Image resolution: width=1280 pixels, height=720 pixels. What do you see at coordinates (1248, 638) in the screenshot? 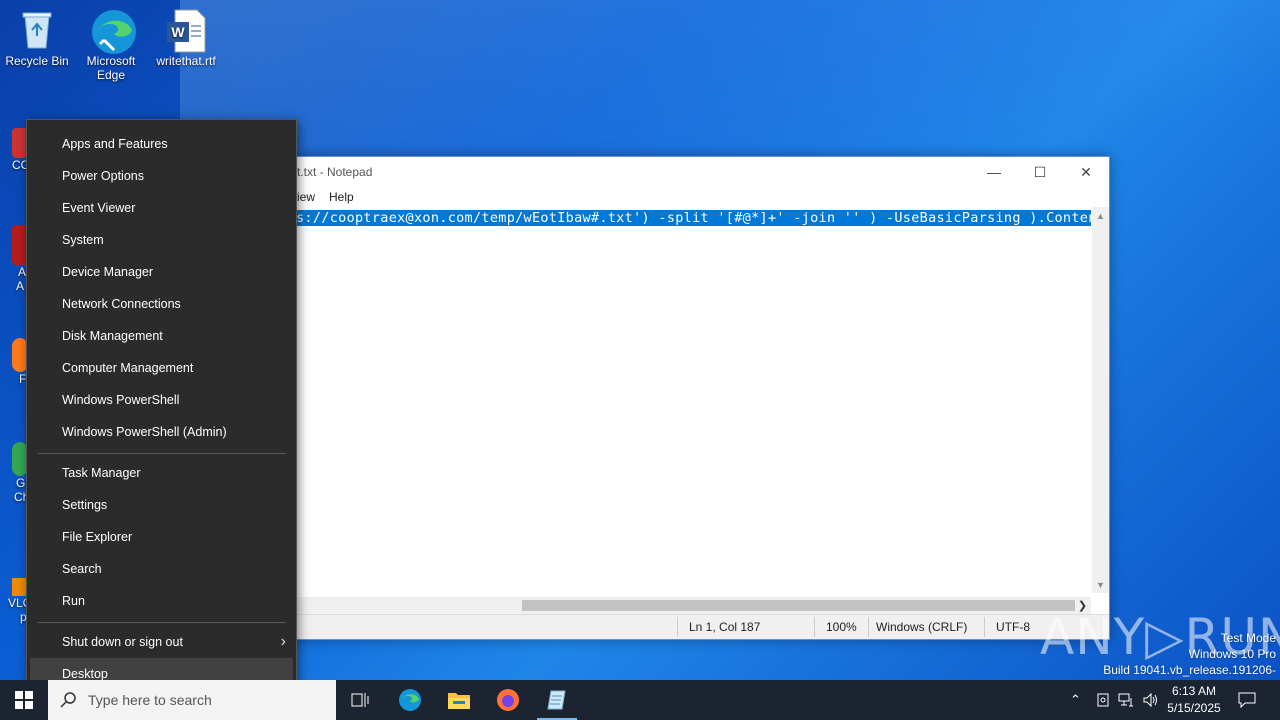
I see `watermark-test-mode: Test Mode` at bounding box center [1248, 638].